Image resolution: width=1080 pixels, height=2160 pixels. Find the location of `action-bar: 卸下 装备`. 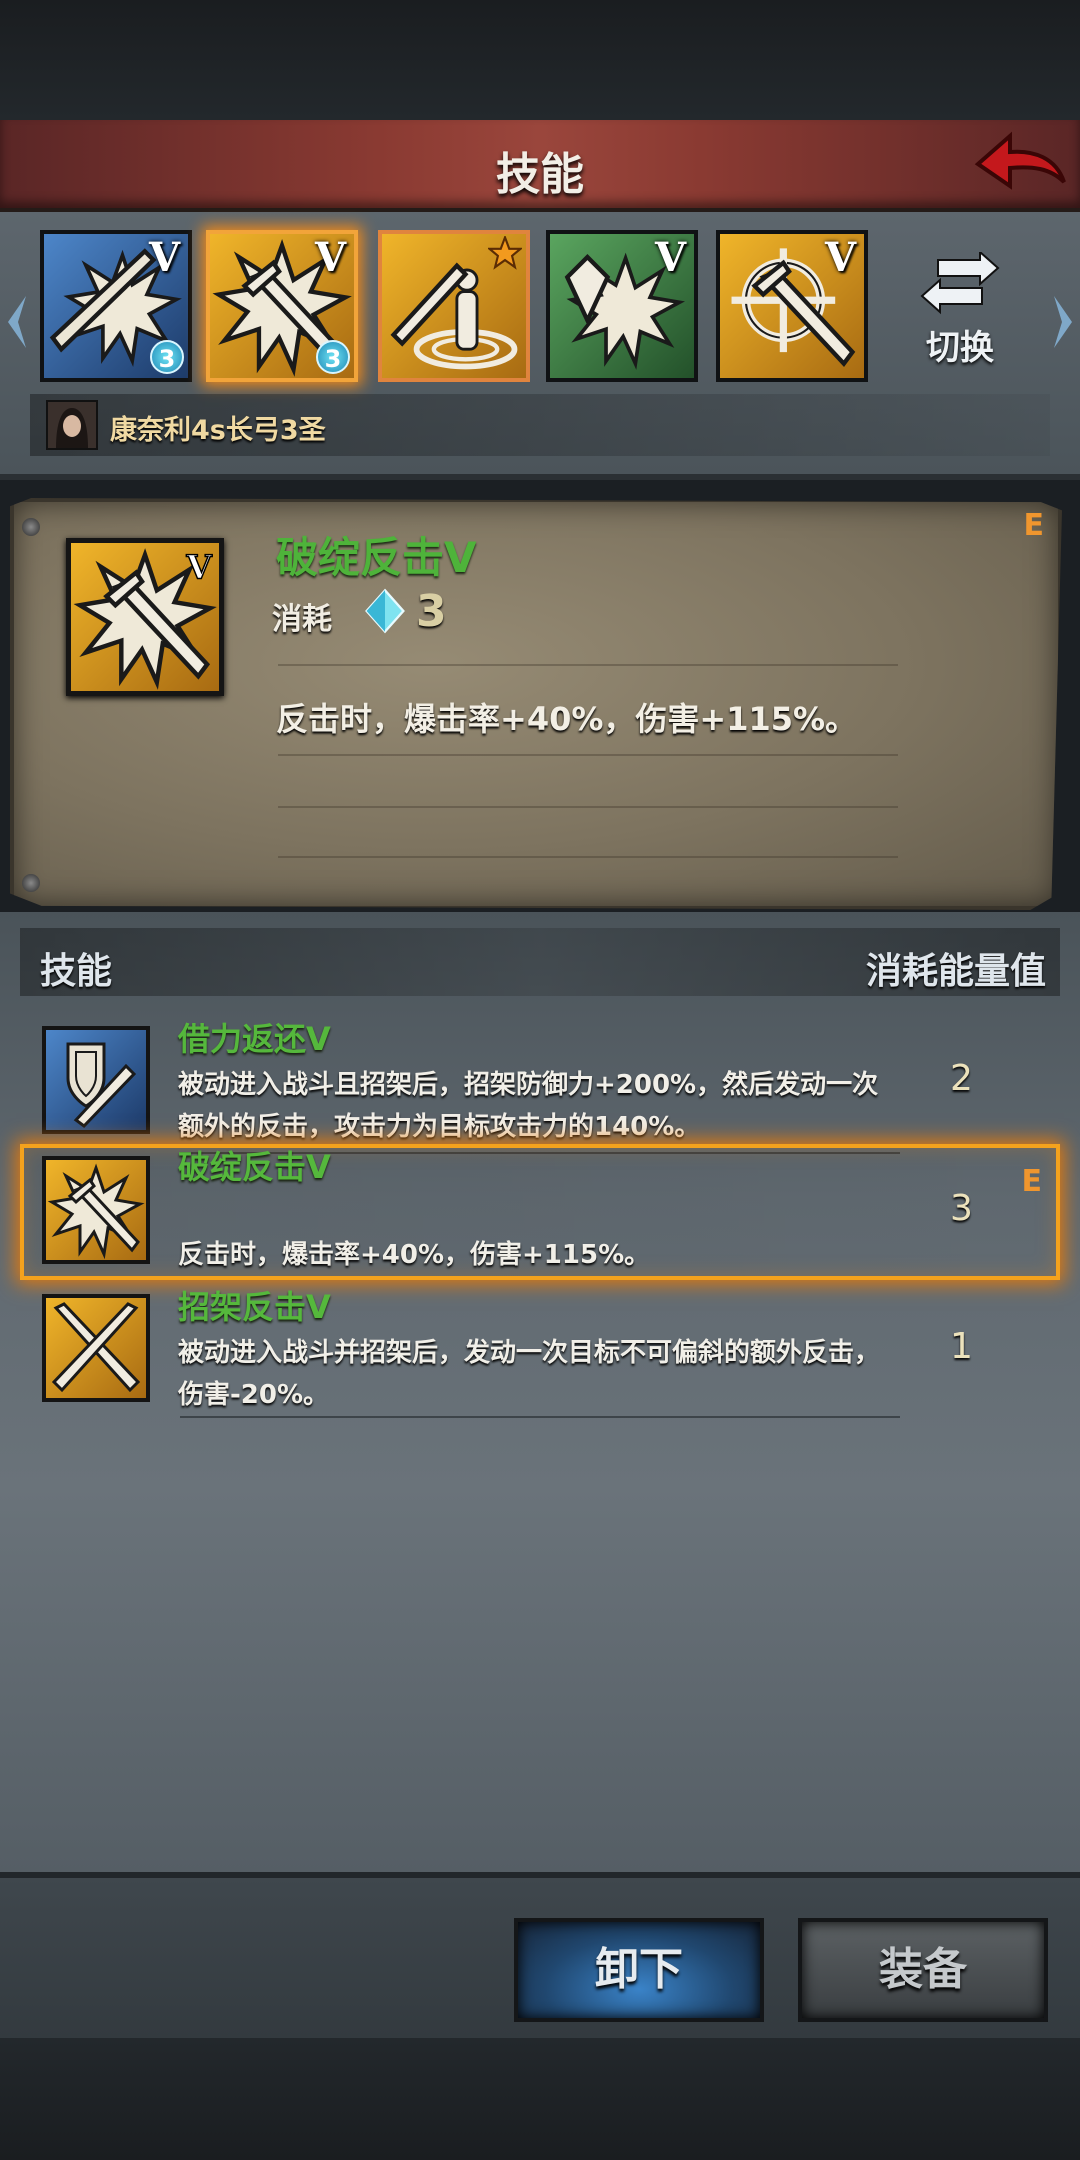

action-bar: 卸下 装备 is located at coordinates (540, 1955).